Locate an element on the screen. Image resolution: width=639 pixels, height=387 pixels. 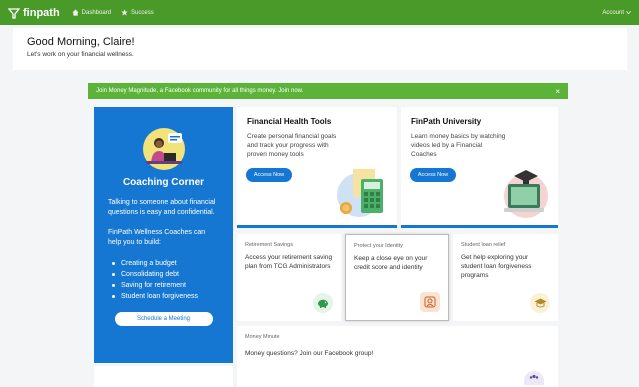
card-title: Financial Health Tools is located at coordinates (289, 121).